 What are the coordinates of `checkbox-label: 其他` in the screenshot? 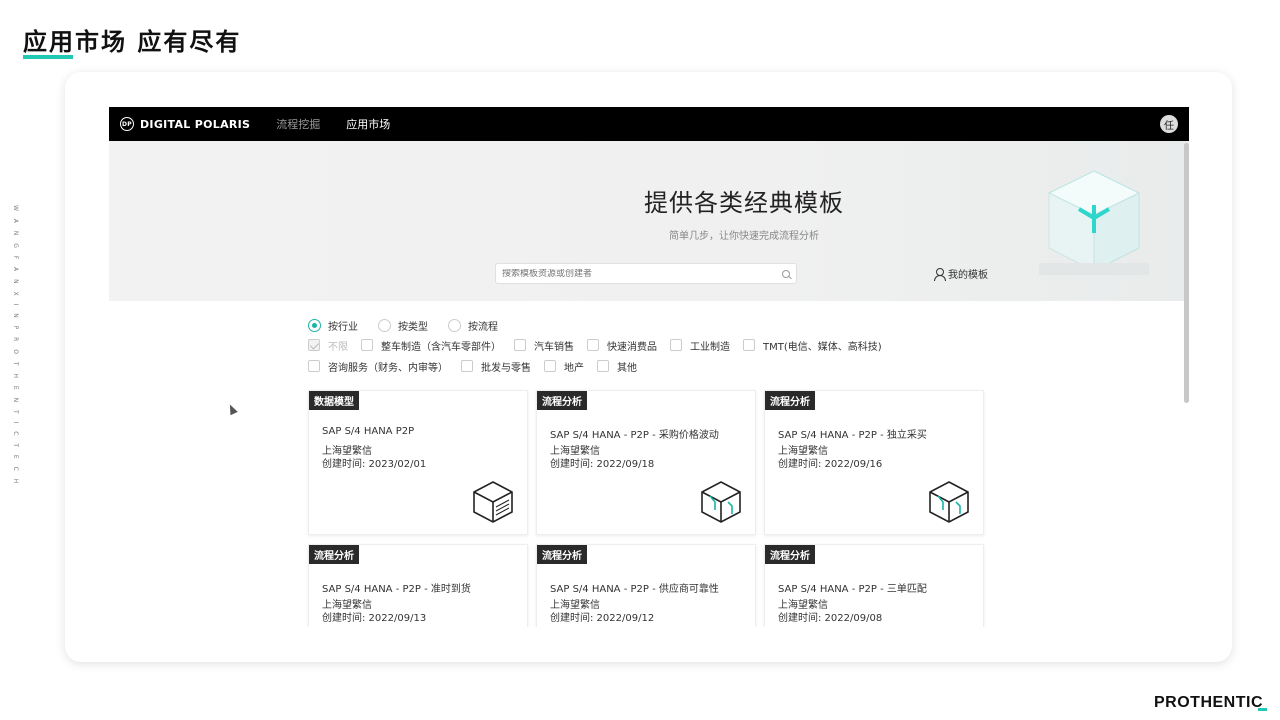 It's located at (627, 368).